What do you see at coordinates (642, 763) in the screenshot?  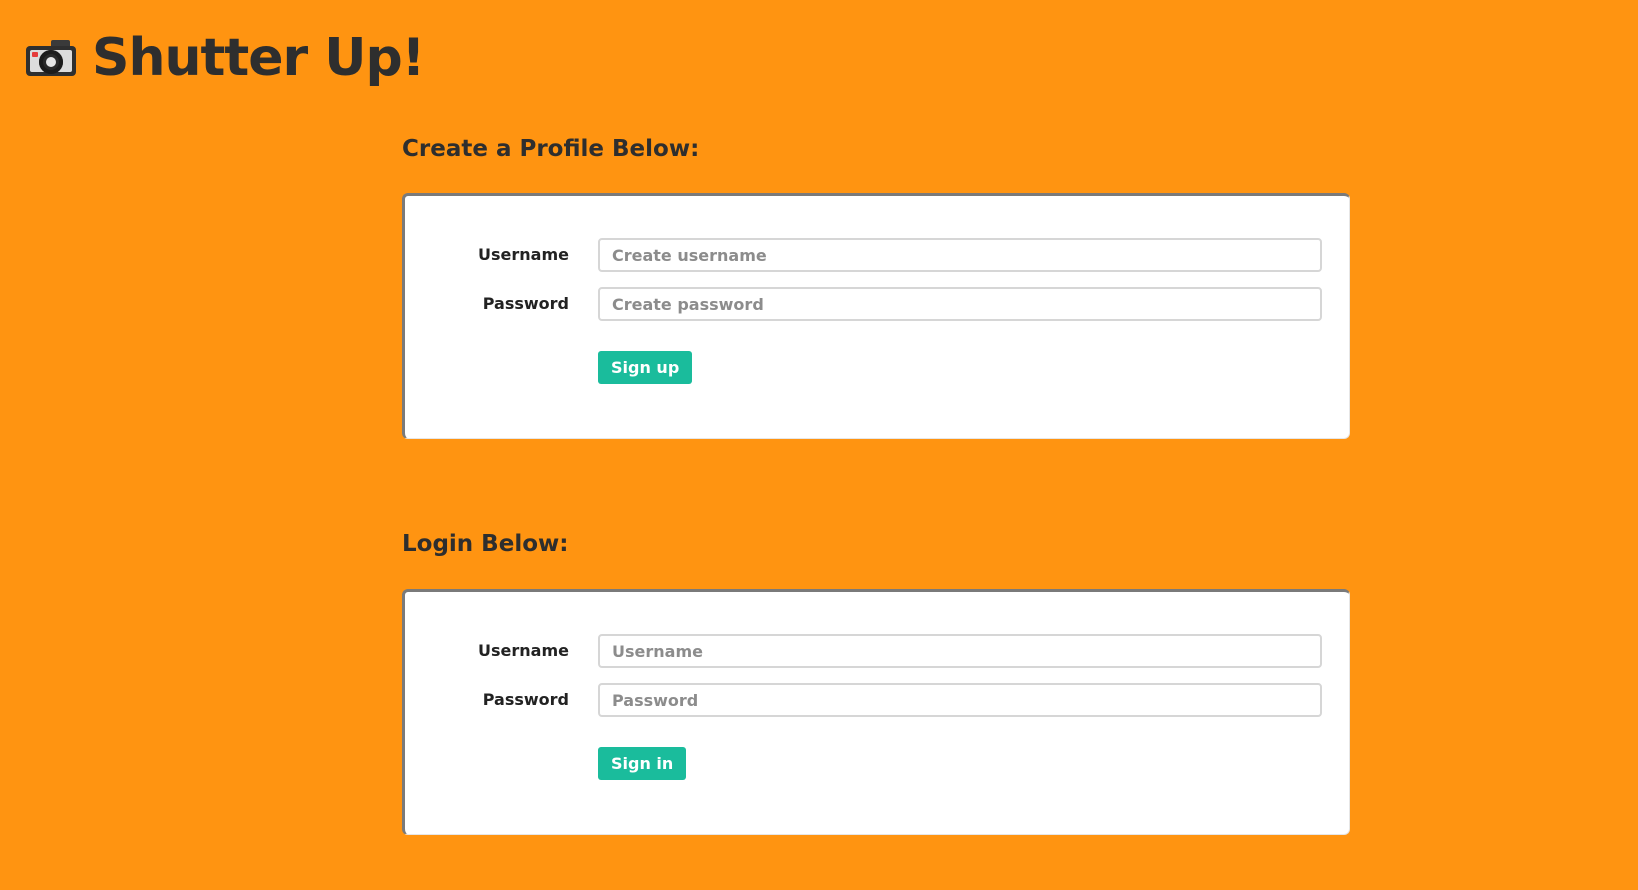 I see `sign-in-button: Sign in` at bounding box center [642, 763].